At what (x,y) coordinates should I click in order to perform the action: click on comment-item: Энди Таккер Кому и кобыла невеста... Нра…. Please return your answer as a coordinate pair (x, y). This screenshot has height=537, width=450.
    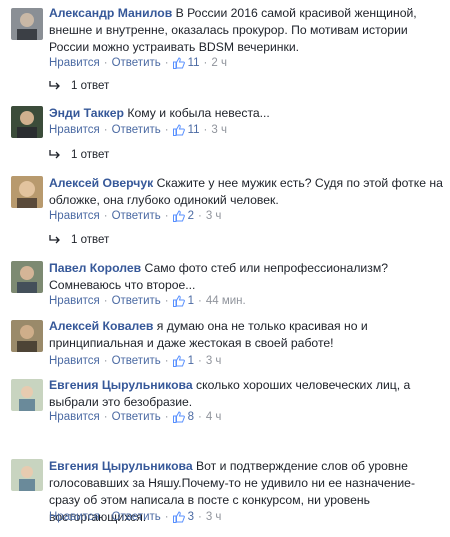
    Looking at the image, I should click on (225, 135).